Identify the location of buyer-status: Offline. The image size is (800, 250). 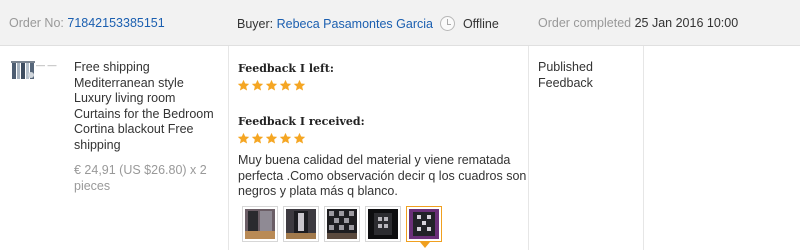
(480, 24).